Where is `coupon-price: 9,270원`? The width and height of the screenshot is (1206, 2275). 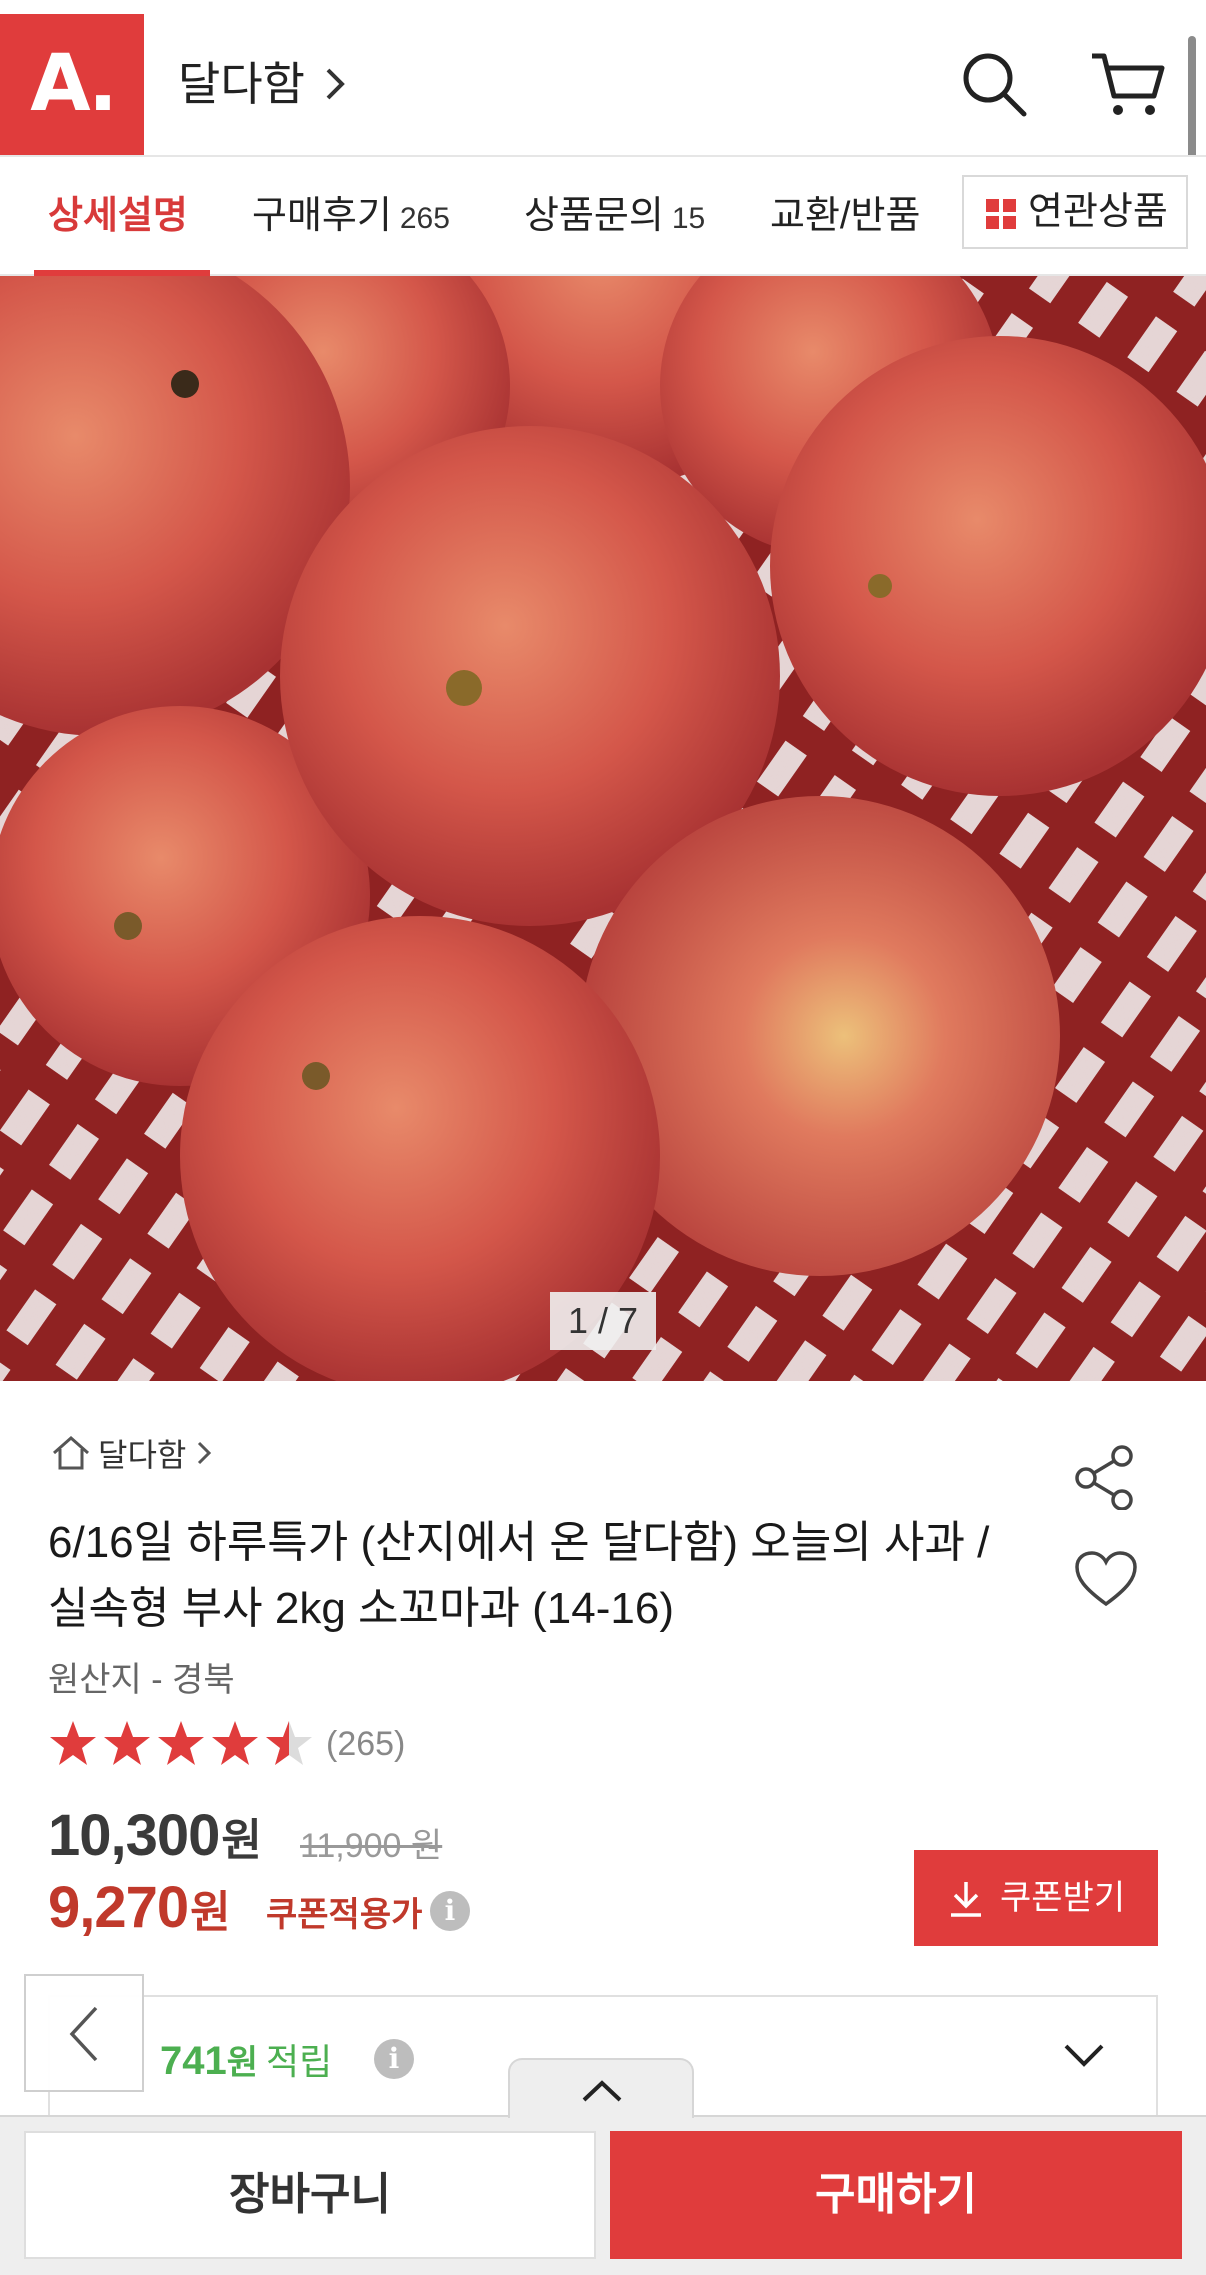
coupon-price: 9,270원 is located at coordinates (139, 1907).